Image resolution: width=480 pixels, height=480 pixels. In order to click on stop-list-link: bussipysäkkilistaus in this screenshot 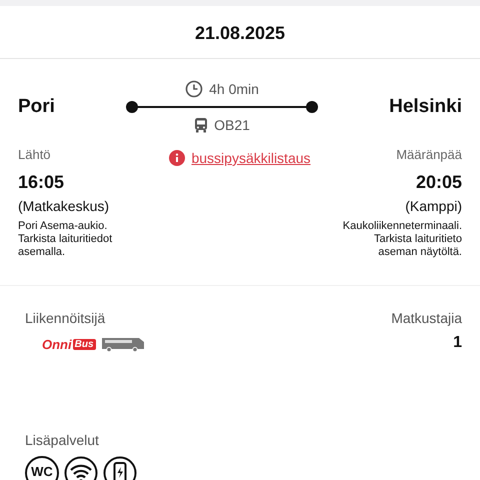, I will do `click(251, 158)`.